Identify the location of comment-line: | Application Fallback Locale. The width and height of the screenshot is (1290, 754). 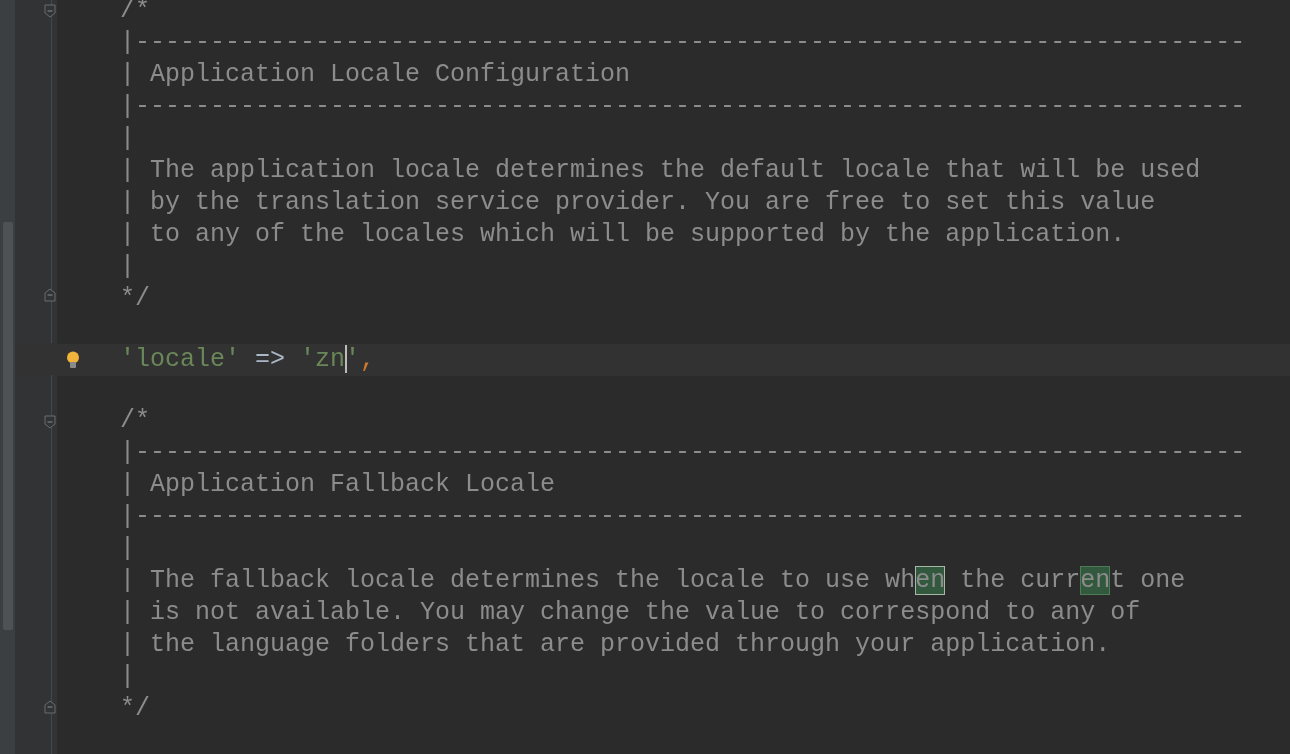
(338, 485).